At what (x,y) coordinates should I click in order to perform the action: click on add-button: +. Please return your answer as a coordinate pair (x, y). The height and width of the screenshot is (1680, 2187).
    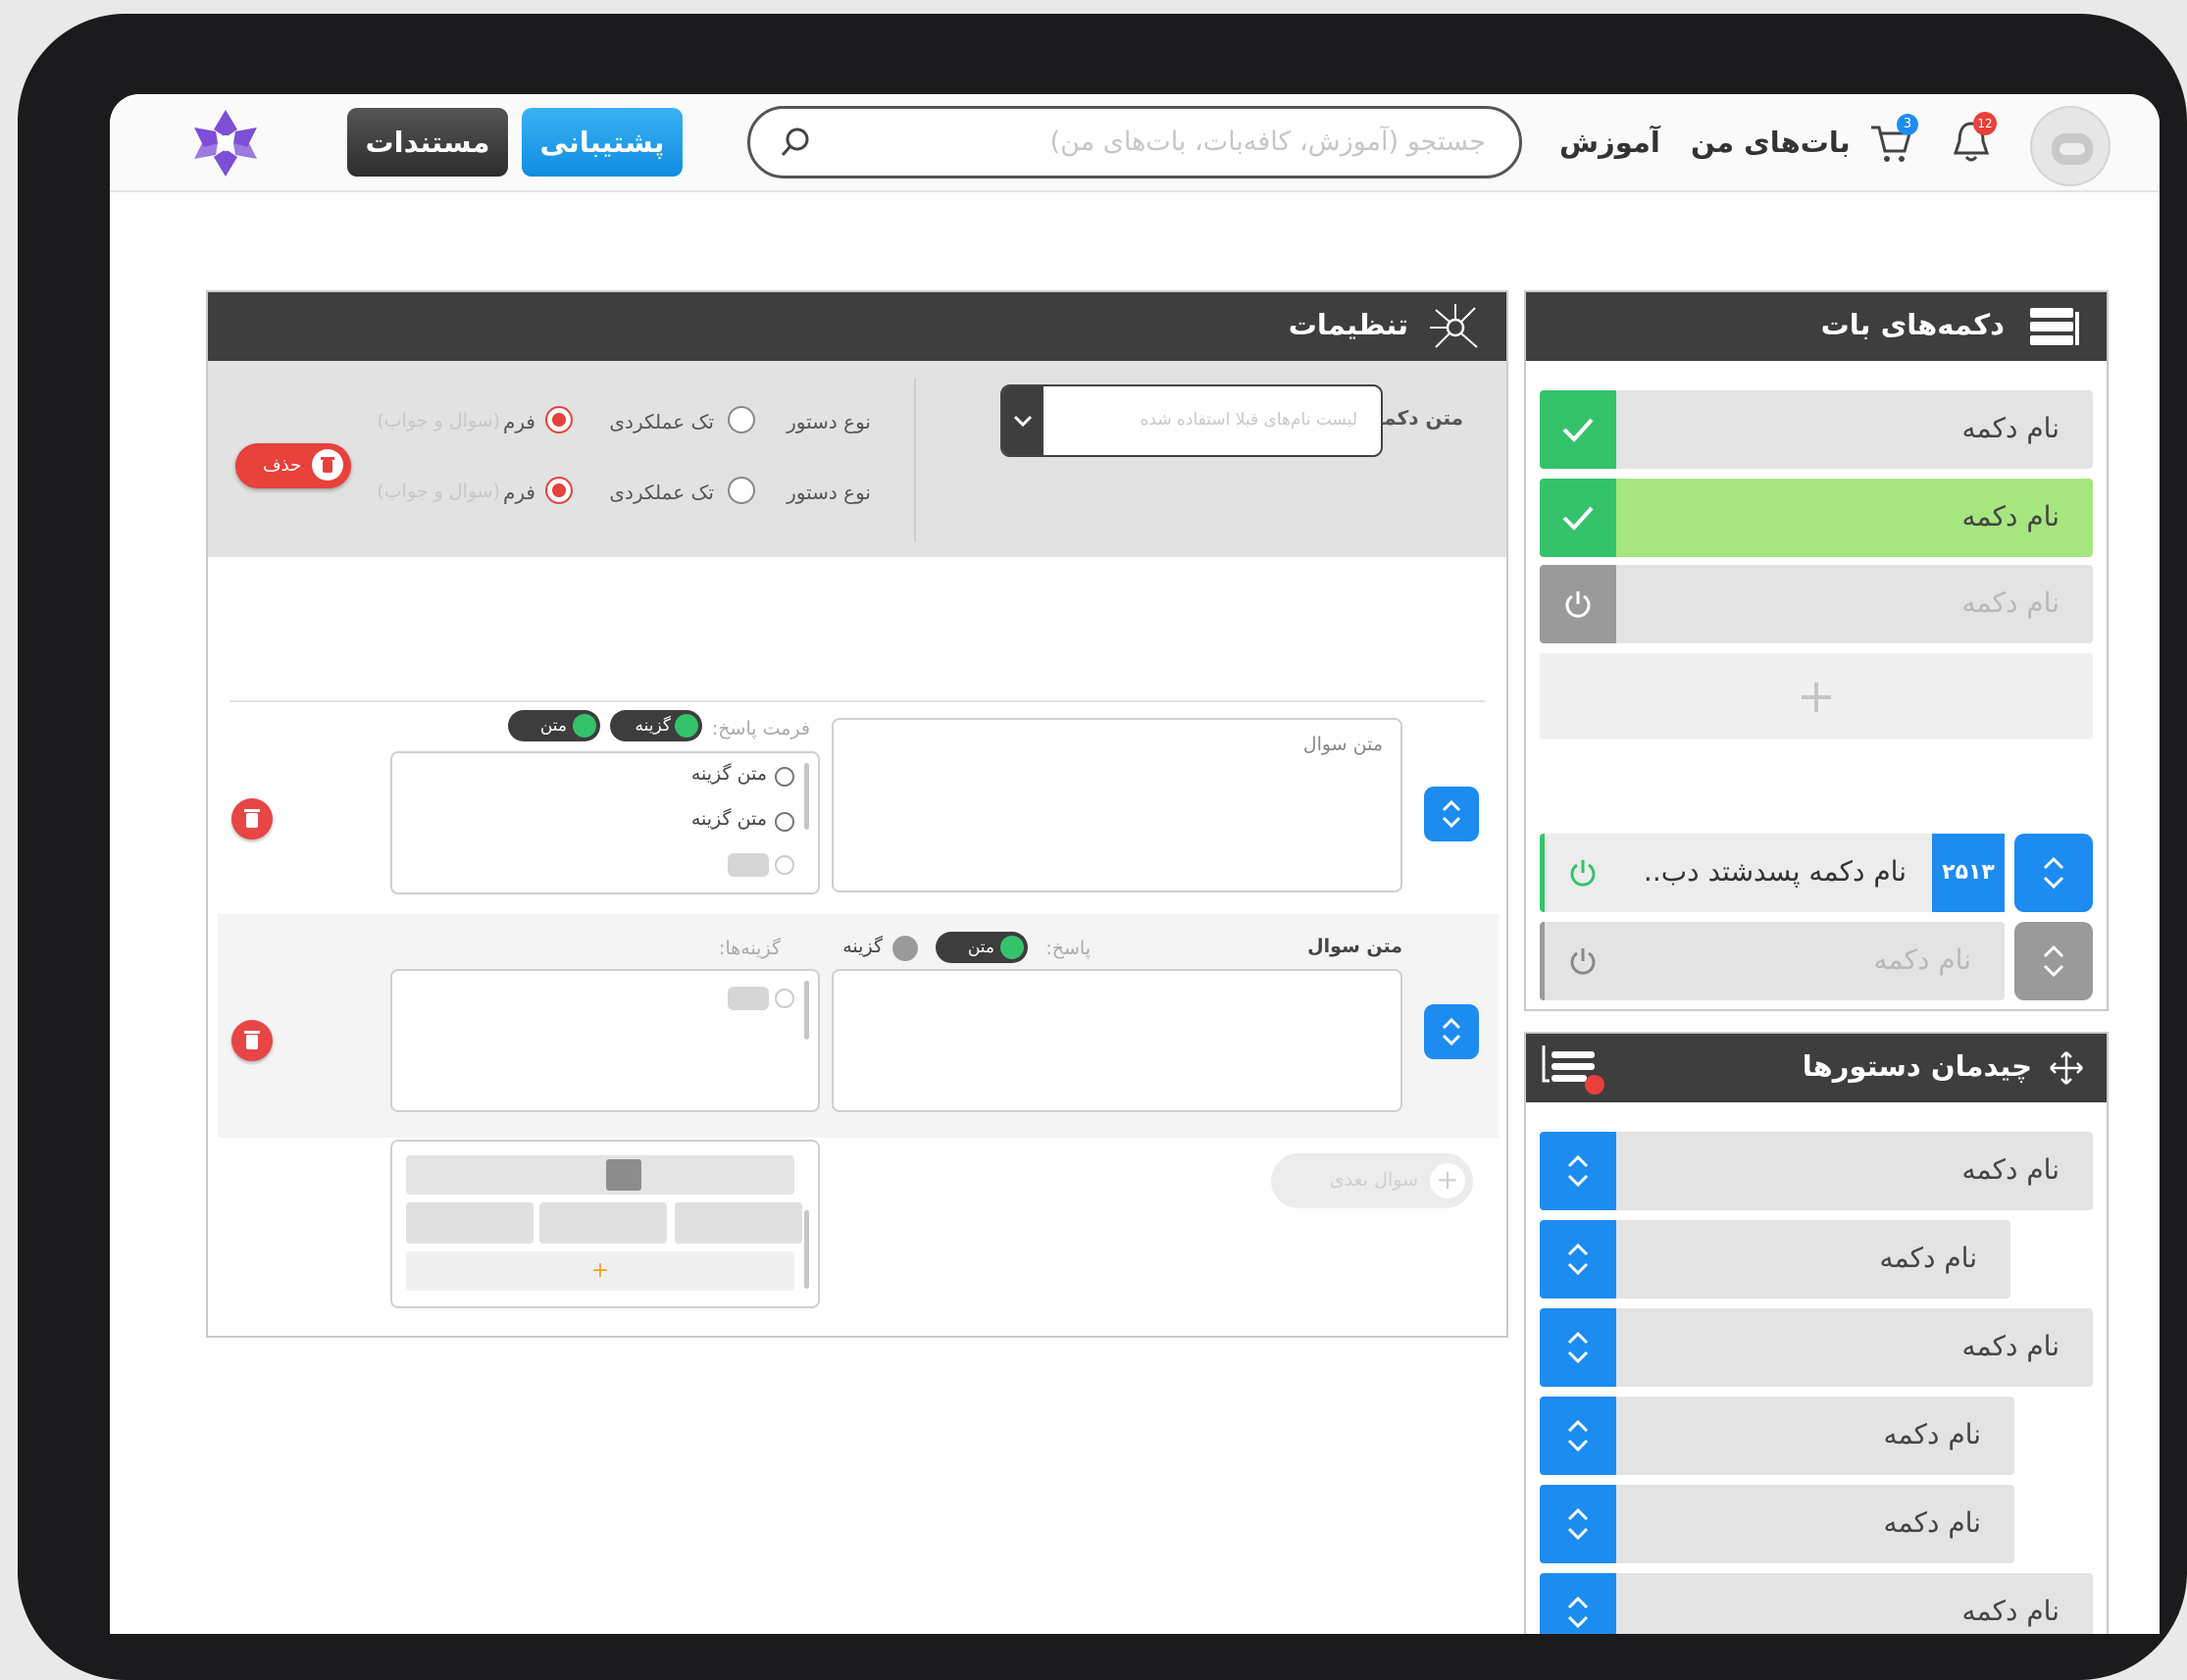
    Looking at the image, I should click on (1816, 696).